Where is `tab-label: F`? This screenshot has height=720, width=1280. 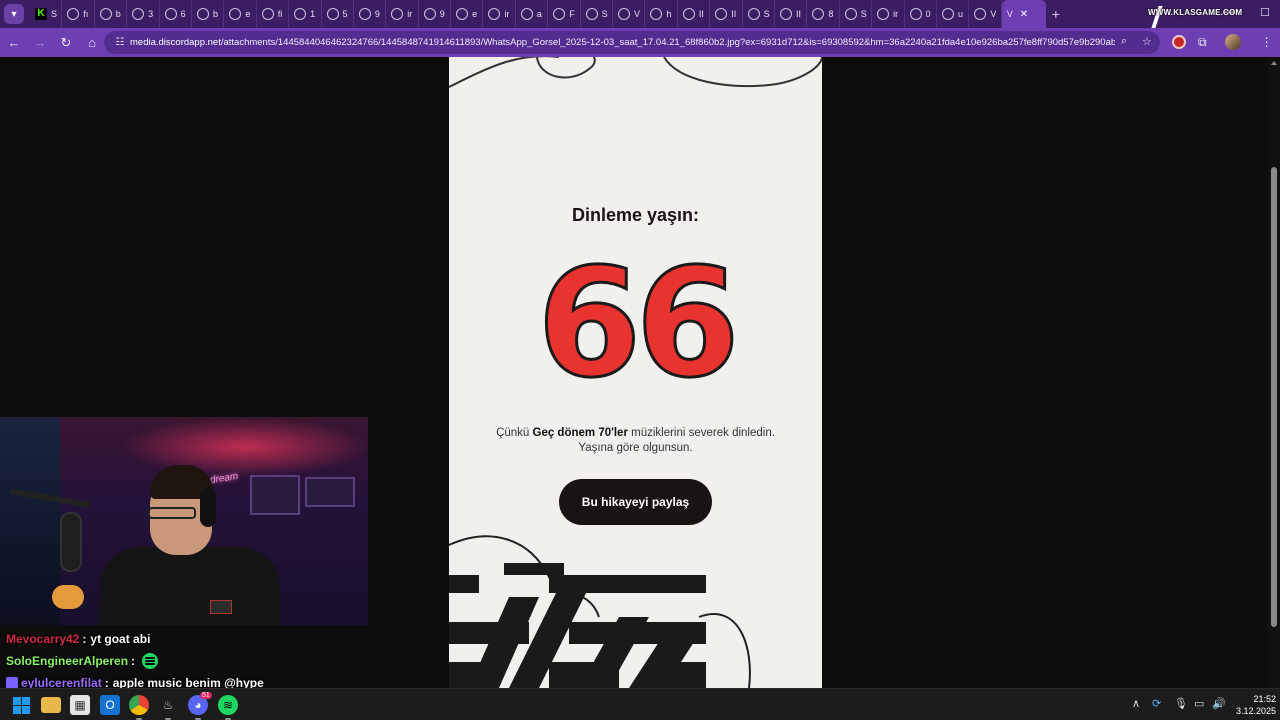 tab-label: F is located at coordinates (572, 14).